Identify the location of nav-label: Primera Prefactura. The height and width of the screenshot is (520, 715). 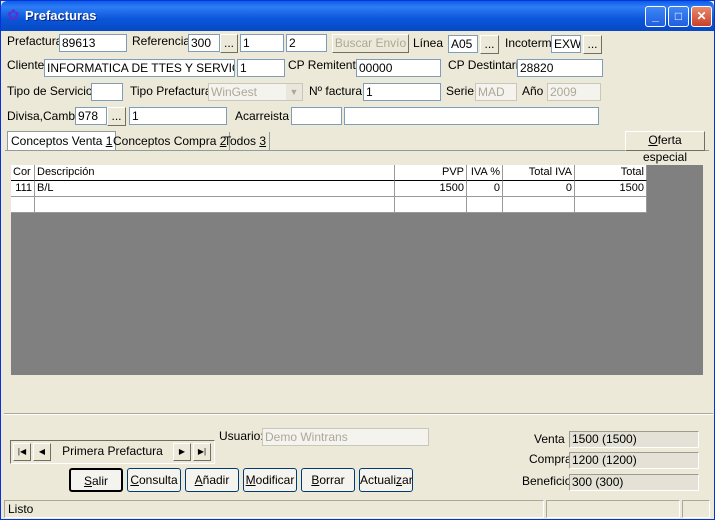
(112, 451).